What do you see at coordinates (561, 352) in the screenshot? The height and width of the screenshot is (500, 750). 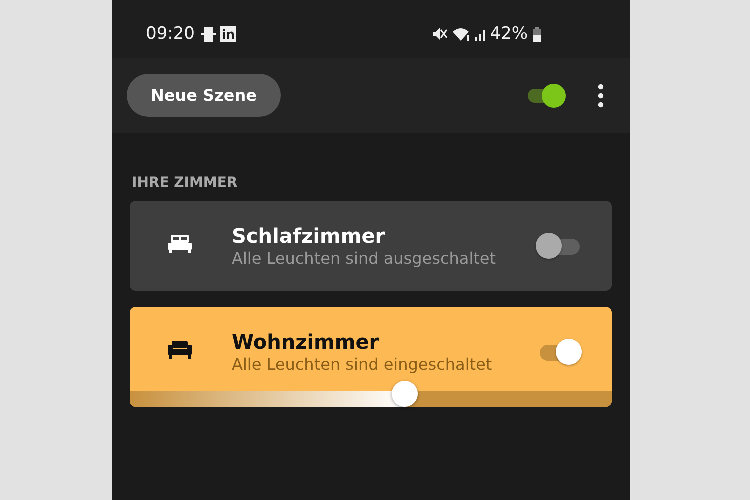 I see `room-toggle` at bounding box center [561, 352].